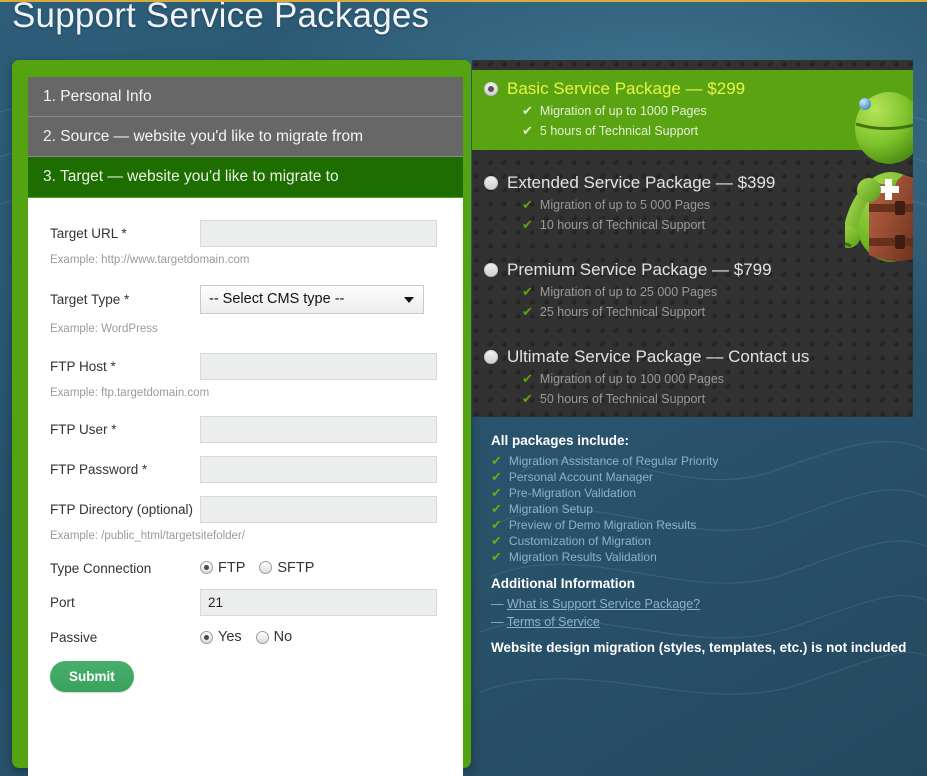  What do you see at coordinates (879, 177) in the screenshot?
I see `mascot-illustration` at bounding box center [879, 177].